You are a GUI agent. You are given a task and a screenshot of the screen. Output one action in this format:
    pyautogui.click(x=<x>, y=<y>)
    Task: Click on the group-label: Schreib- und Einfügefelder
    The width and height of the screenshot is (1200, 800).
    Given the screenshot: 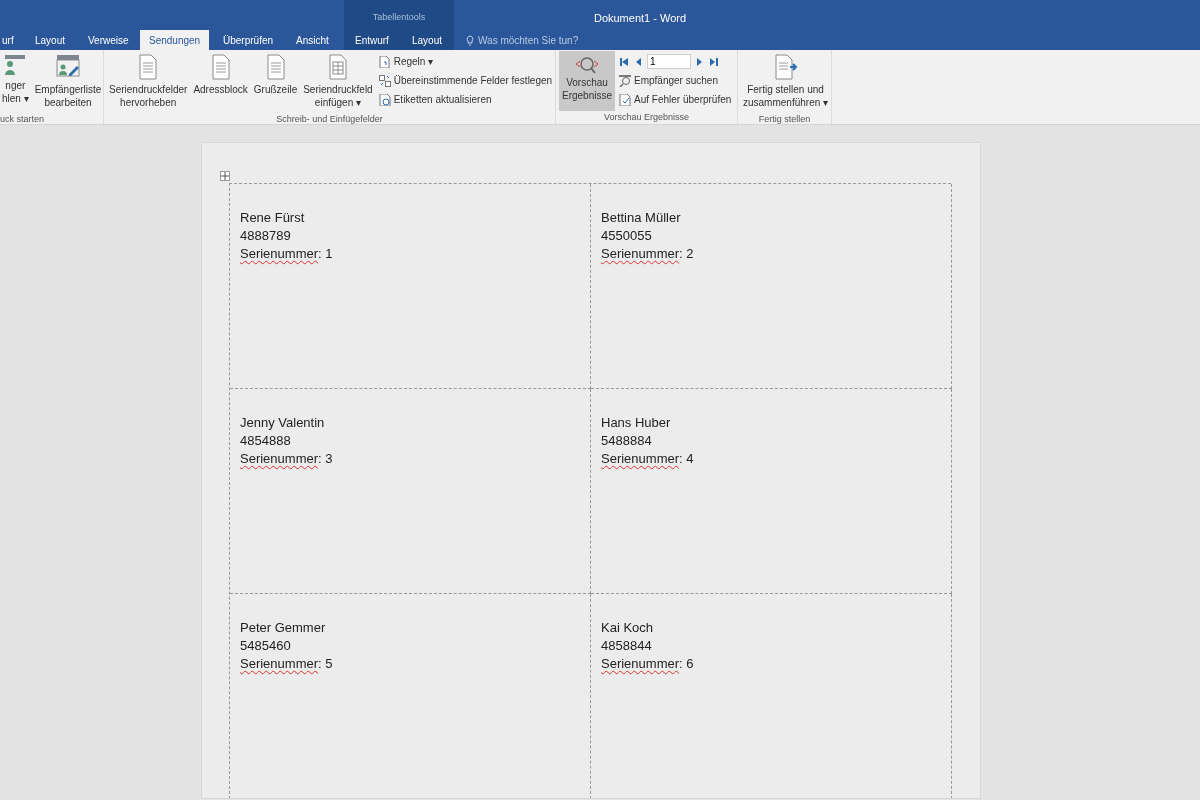 What is the action you would take?
    pyautogui.click(x=329, y=118)
    